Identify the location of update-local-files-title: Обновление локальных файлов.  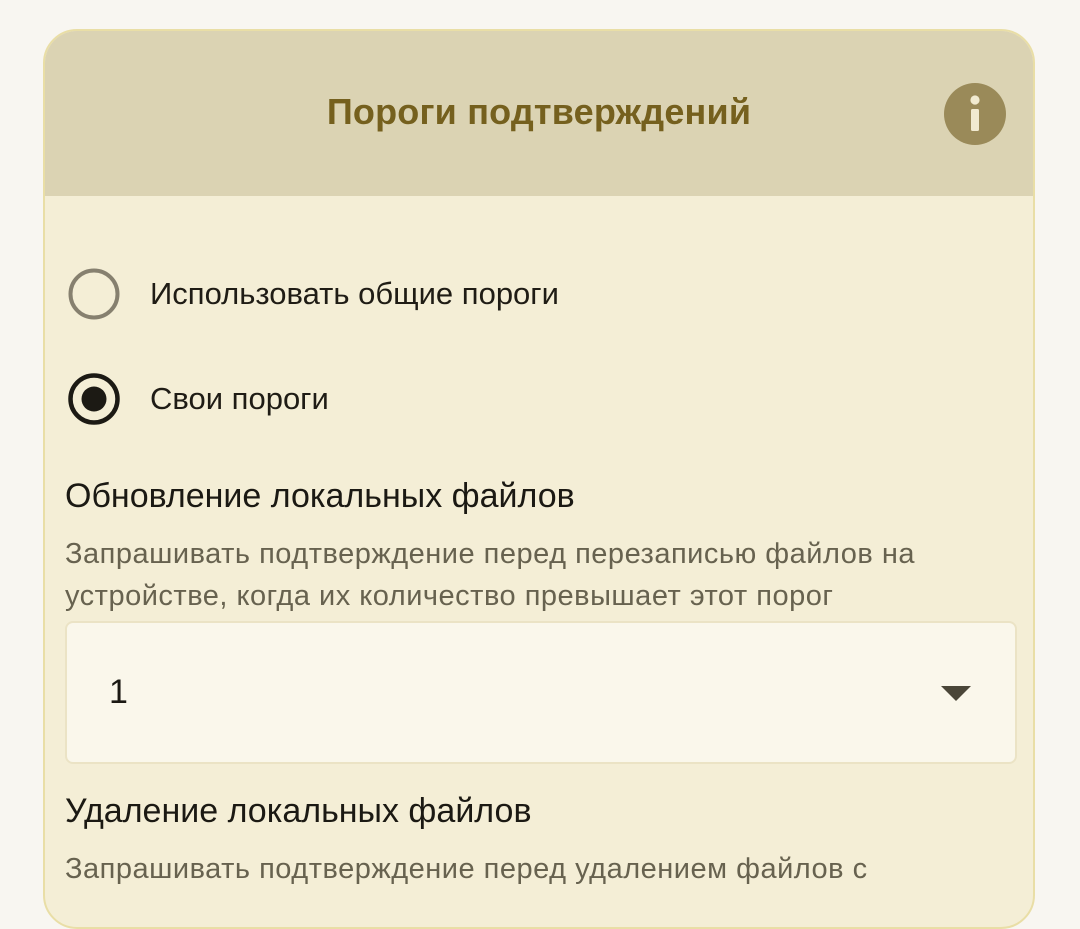
(320, 496).